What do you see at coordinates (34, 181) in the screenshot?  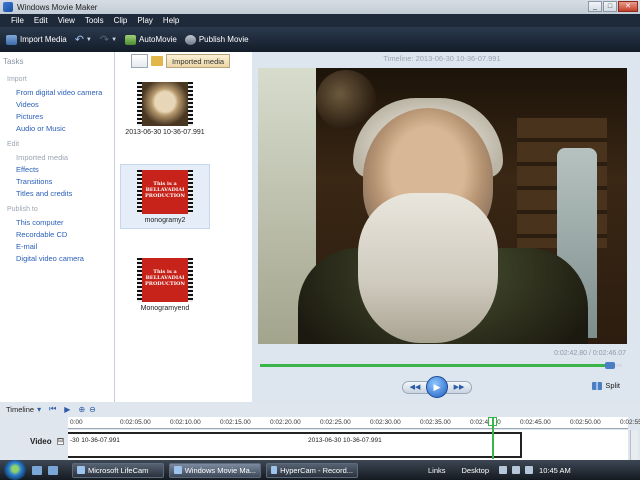 I see `task-transitions: Transitions` at bounding box center [34, 181].